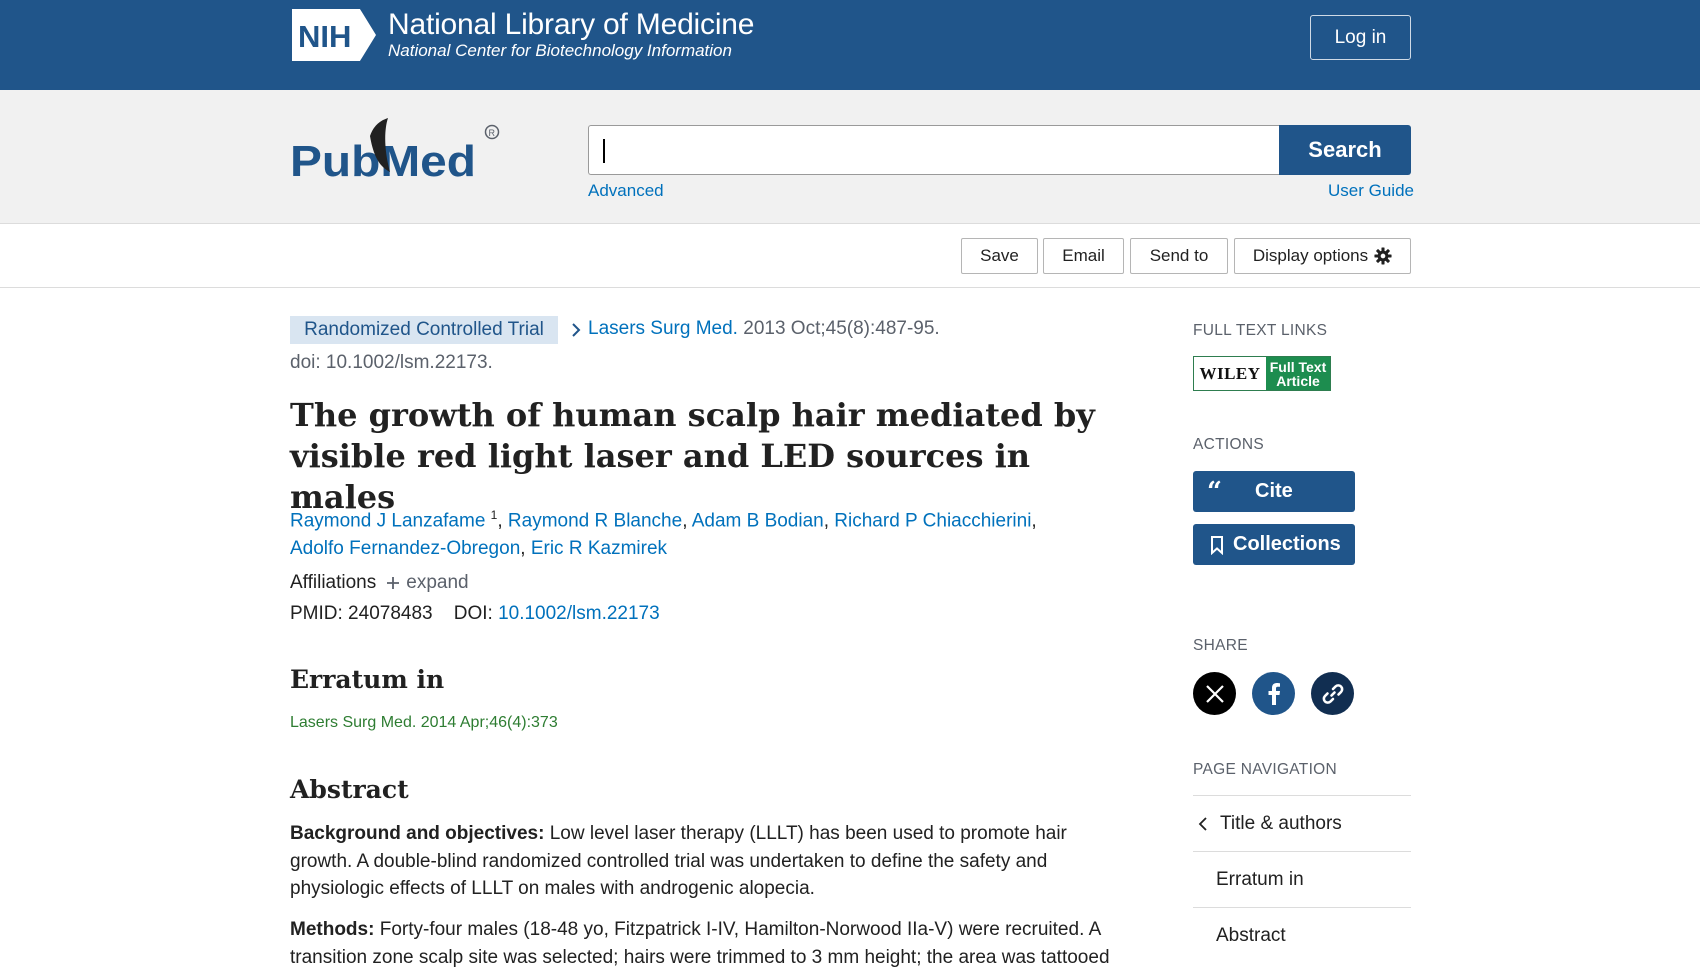  What do you see at coordinates (1083, 256) in the screenshot?
I see `email-button: Email` at bounding box center [1083, 256].